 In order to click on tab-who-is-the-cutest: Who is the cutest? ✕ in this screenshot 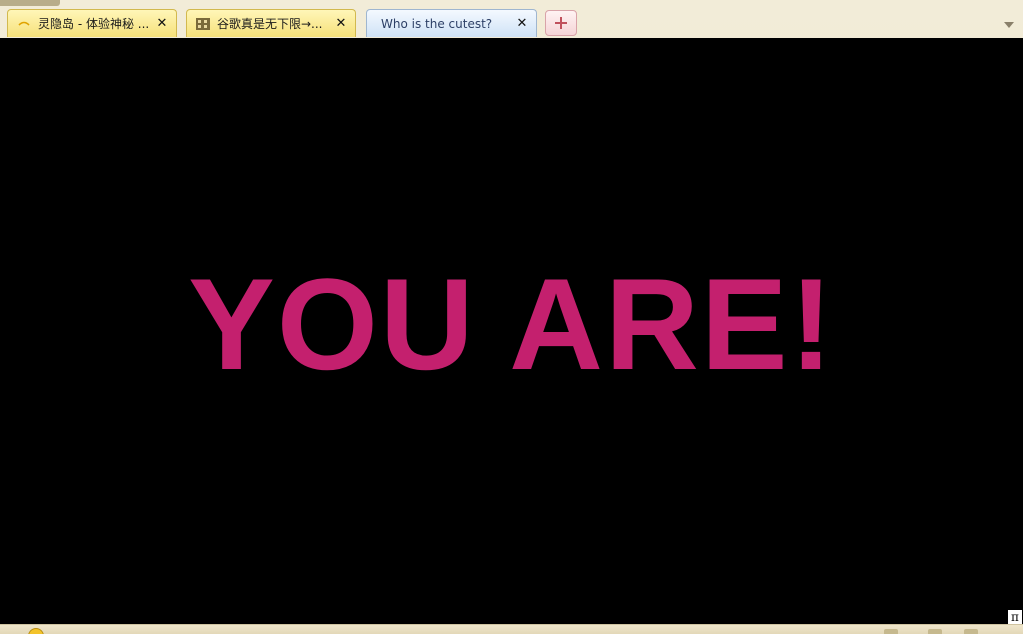, I will do `click(451, 23)`.